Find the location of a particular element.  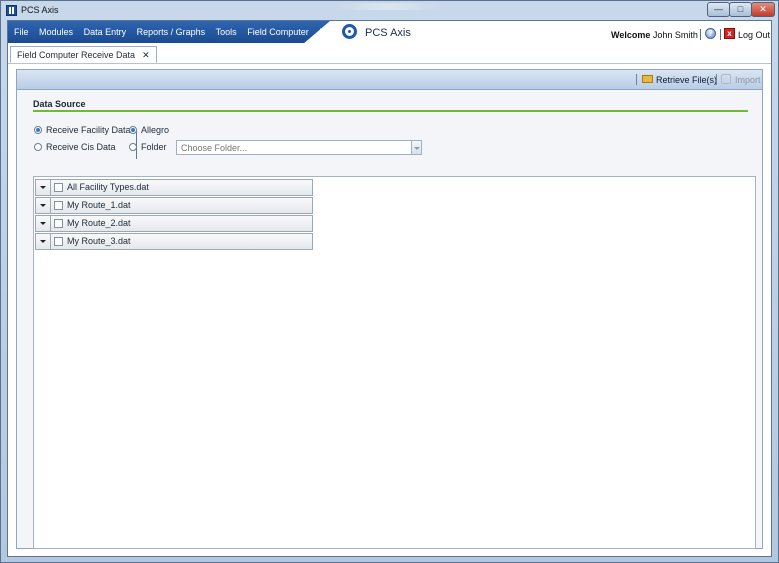

menu-modules: Modules is located at coordinates (56, 32).